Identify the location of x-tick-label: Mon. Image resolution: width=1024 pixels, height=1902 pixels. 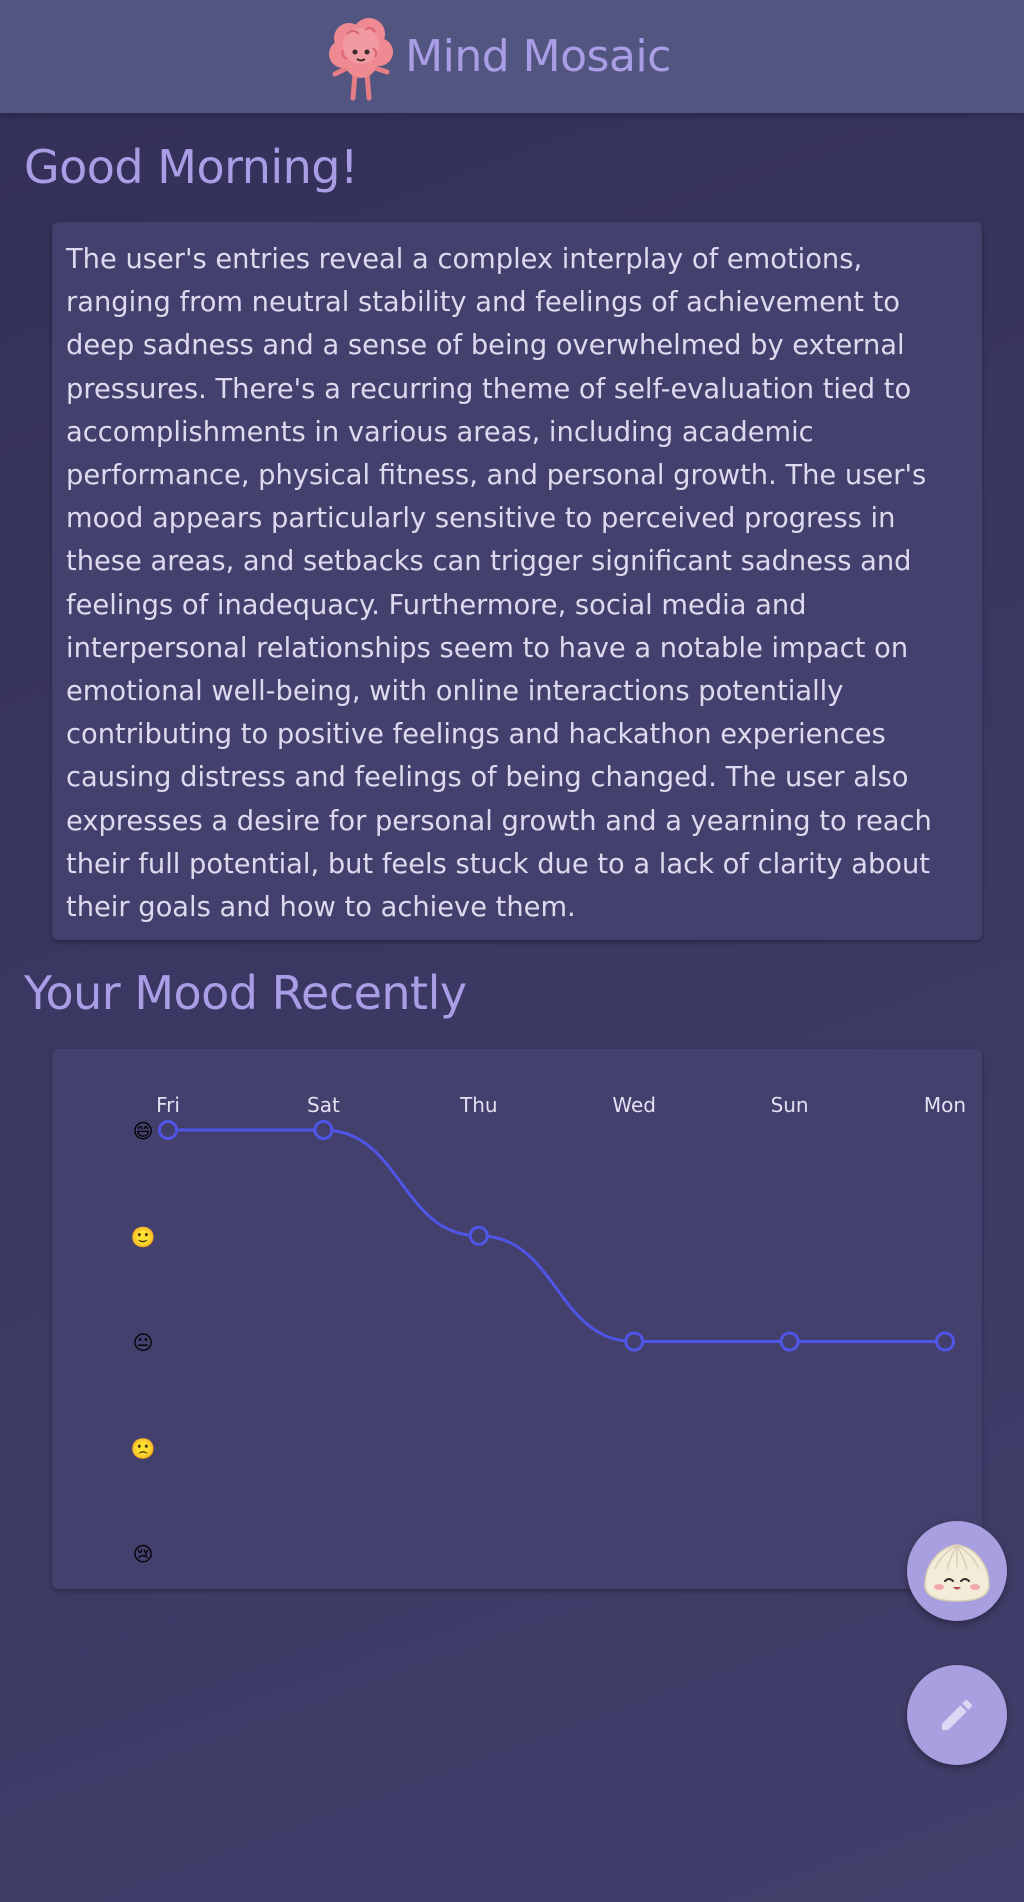
(945, 1105).